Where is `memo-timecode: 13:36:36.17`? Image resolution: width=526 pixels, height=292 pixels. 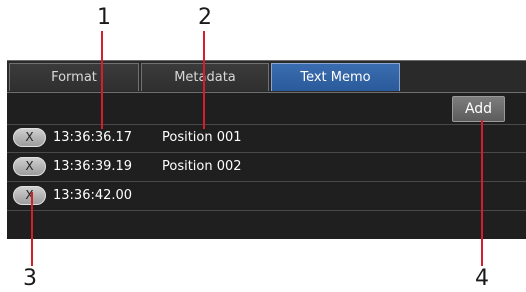 memo-timecode: 13:36:36.17 is located at coordinates (93, 137).